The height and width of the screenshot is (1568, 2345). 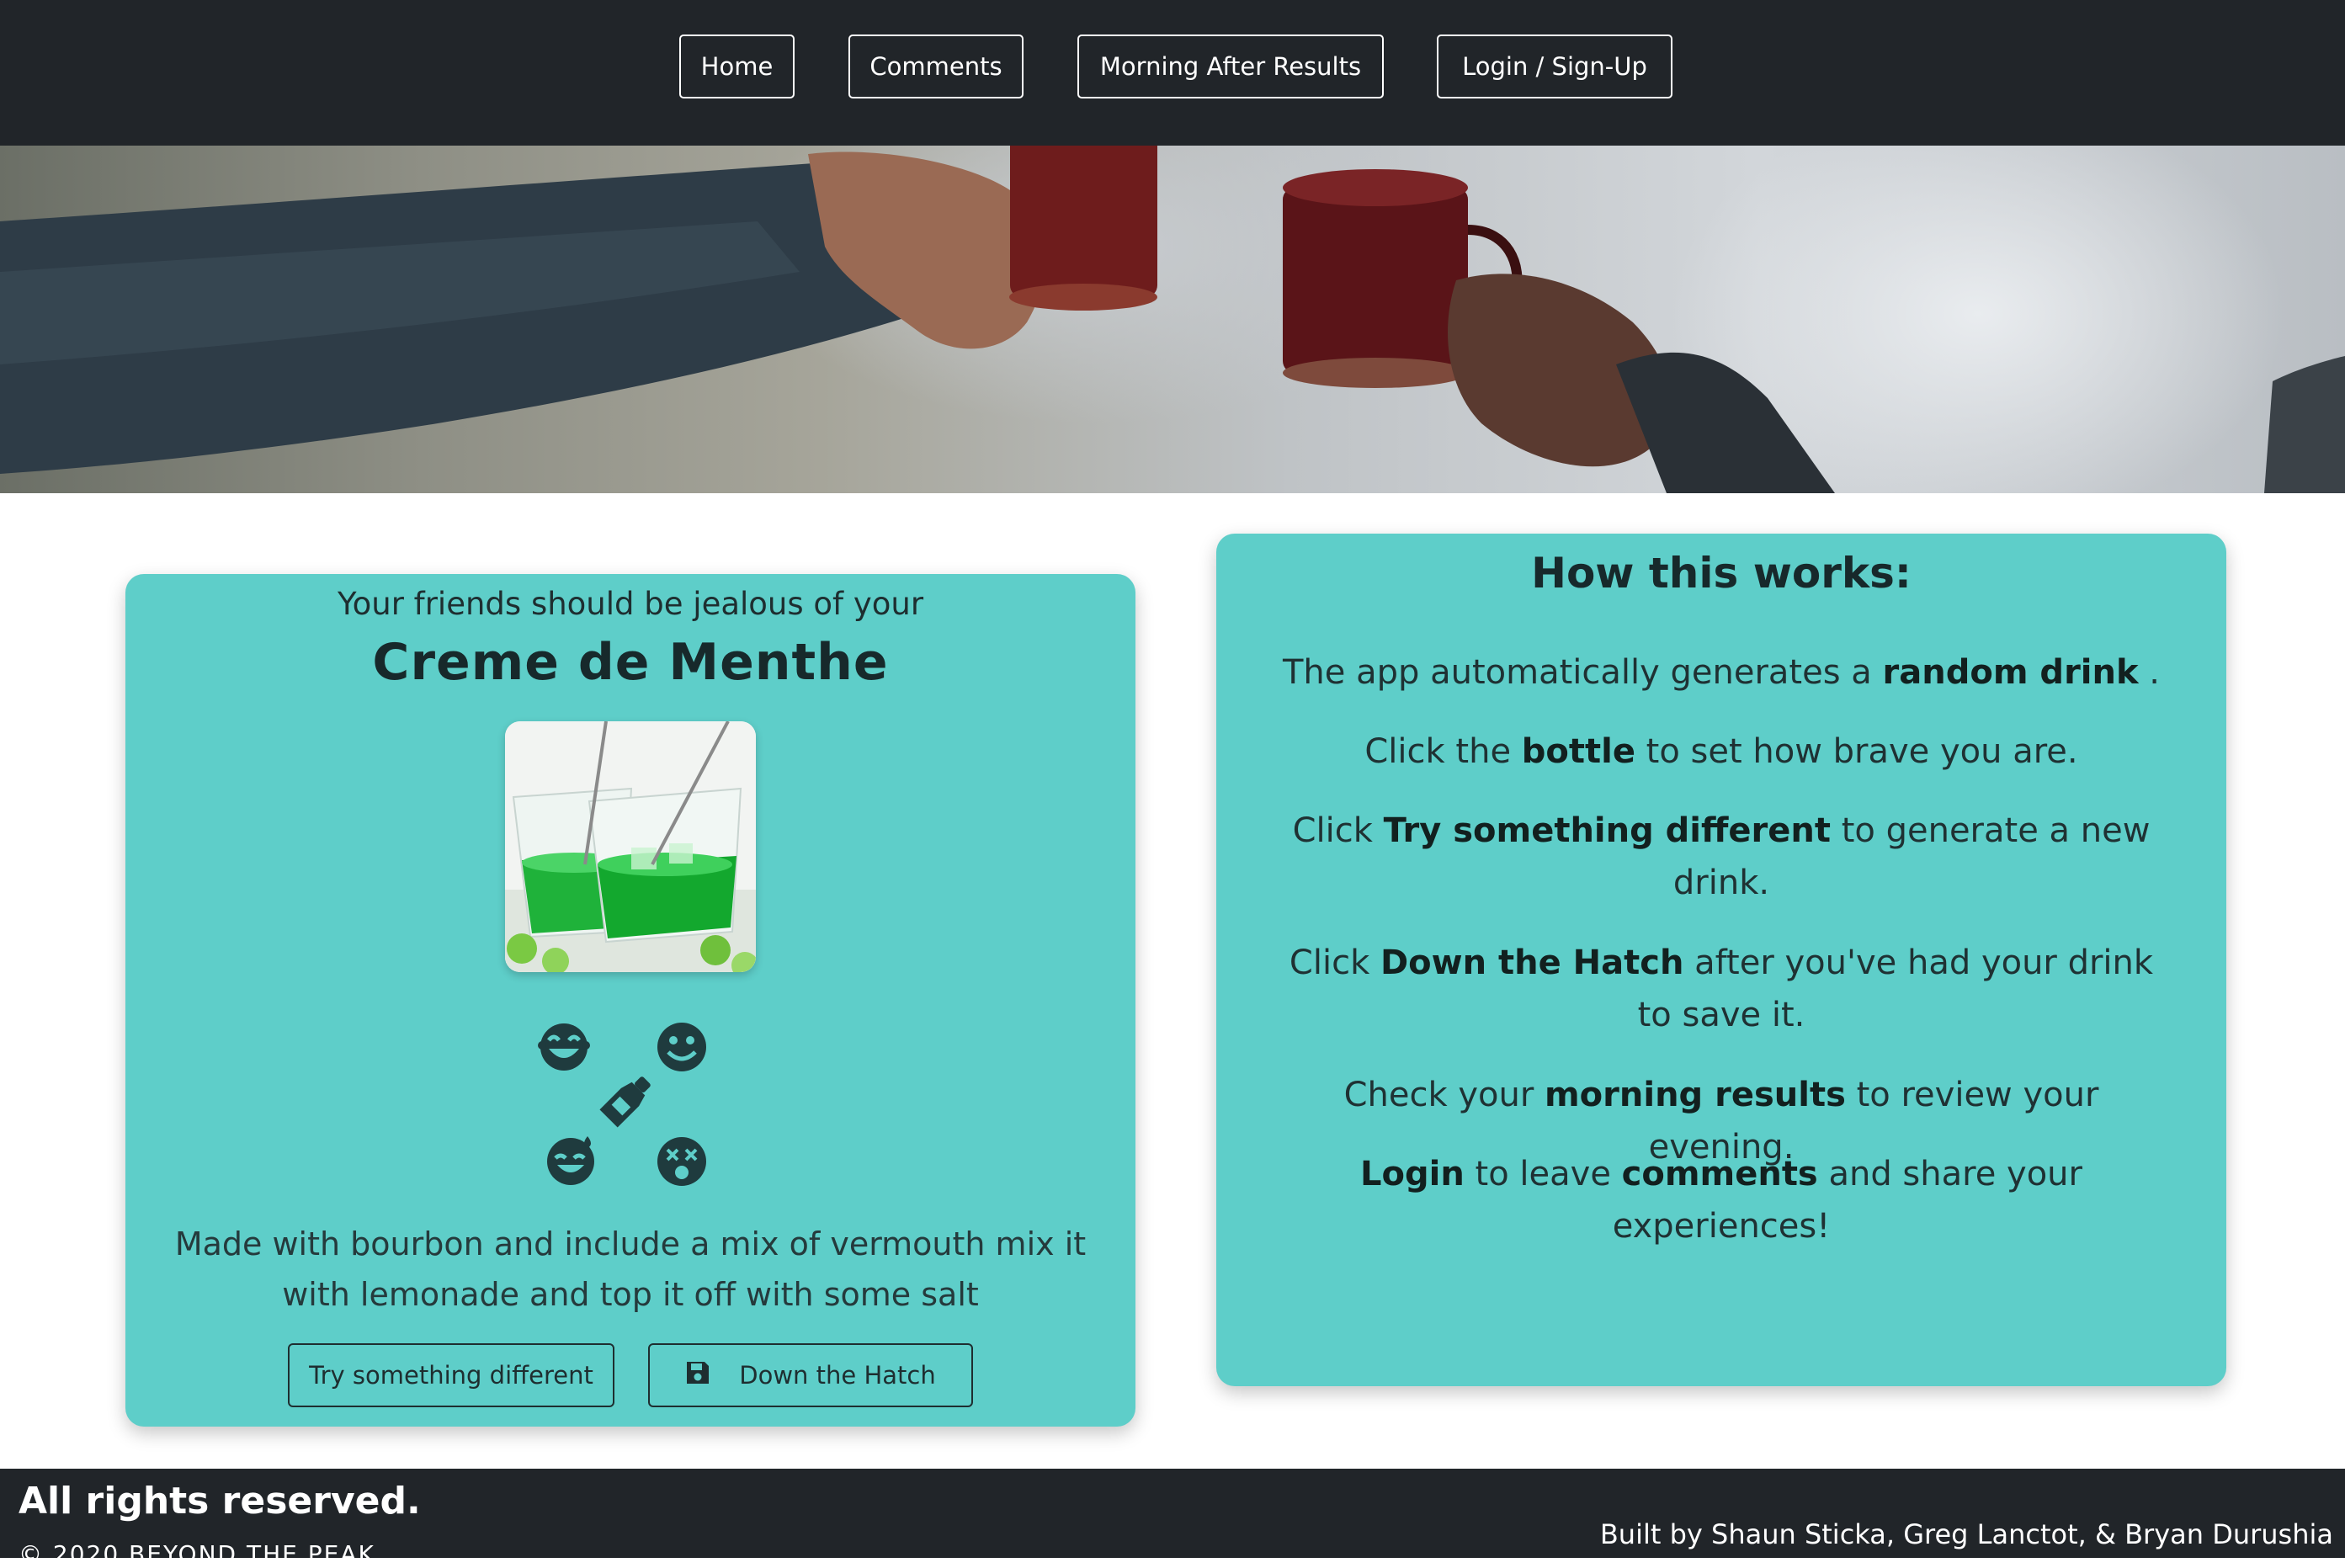 I want to click on nav-comments-button: Comments, so click(x=936, y=66).